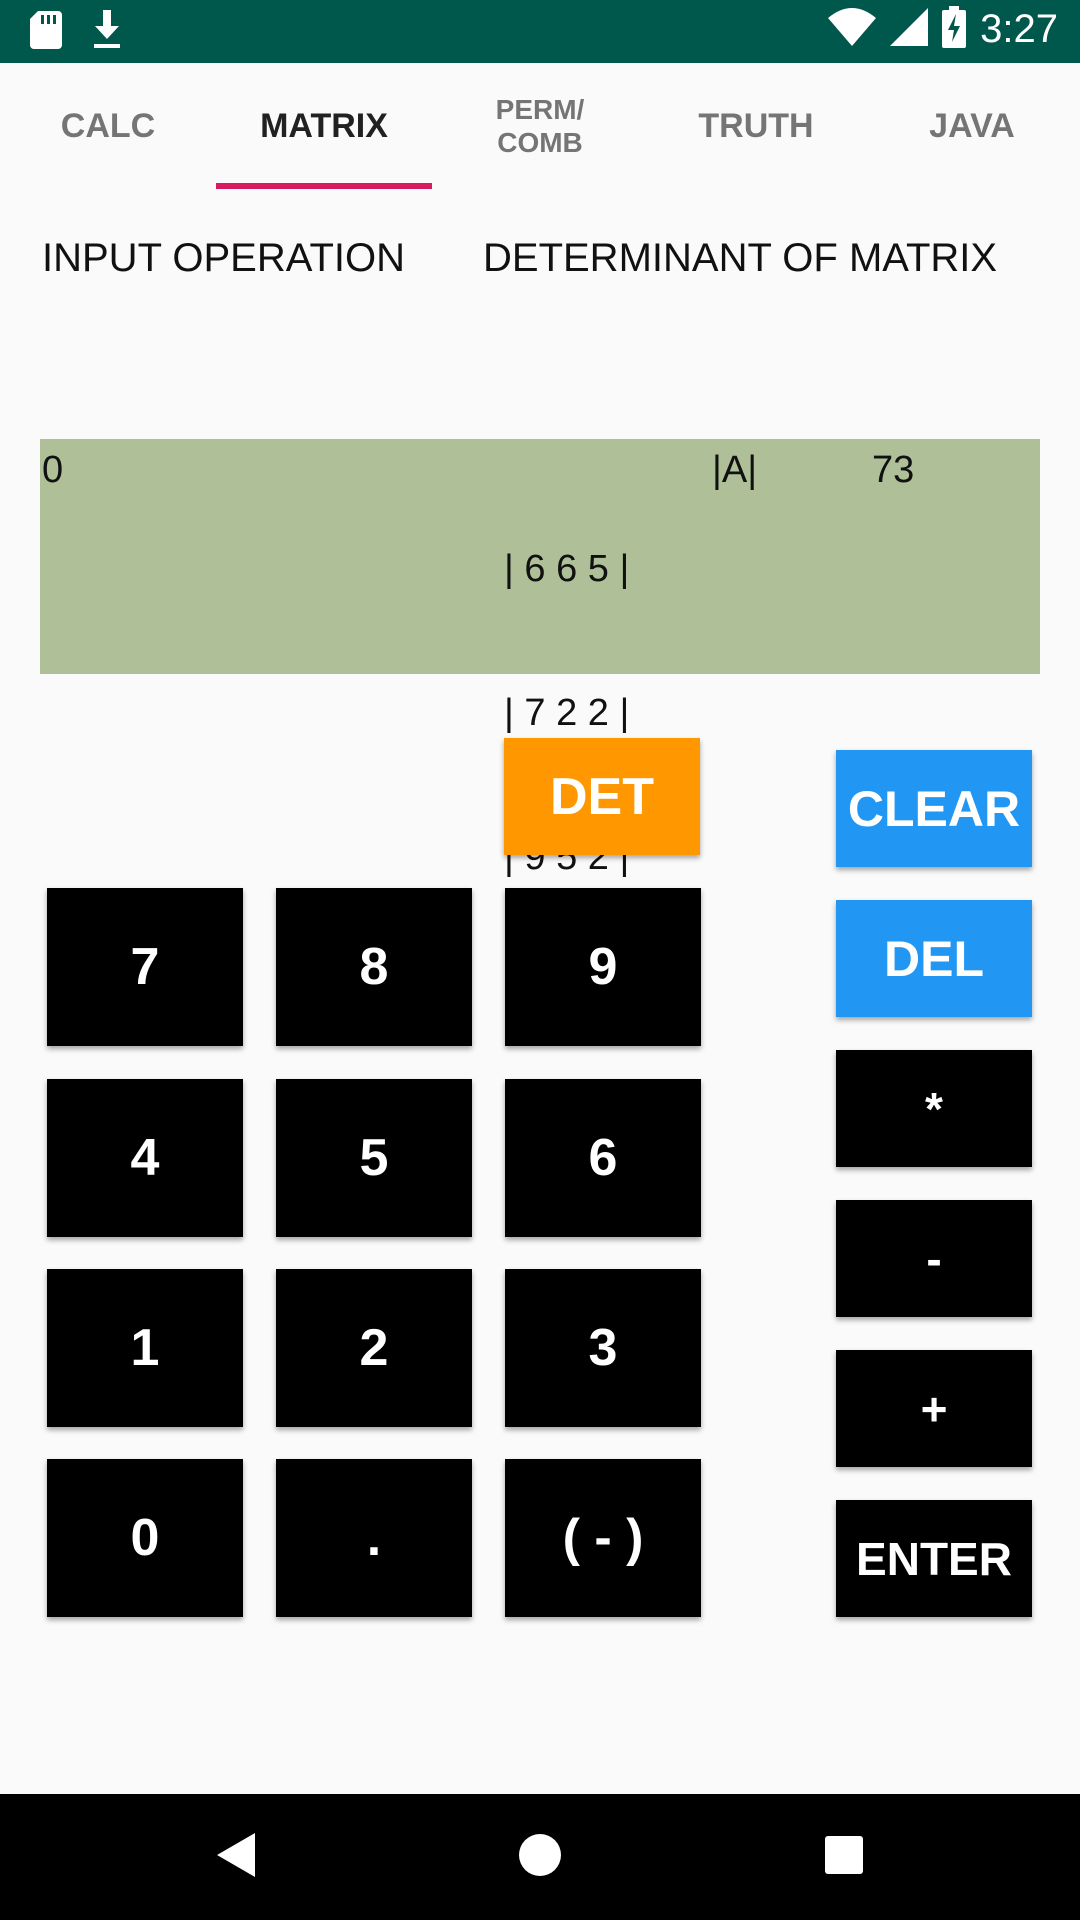  I want to click on signal-icon, so click(909, 29).